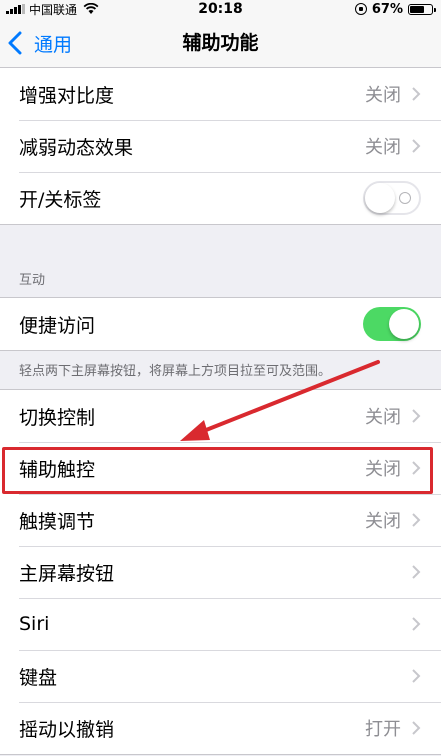  What do you see at coordinates (220, 198) in the screenshot?
I see `row-on-off-labels: 开/关标签` at bounding box center [220, 198].